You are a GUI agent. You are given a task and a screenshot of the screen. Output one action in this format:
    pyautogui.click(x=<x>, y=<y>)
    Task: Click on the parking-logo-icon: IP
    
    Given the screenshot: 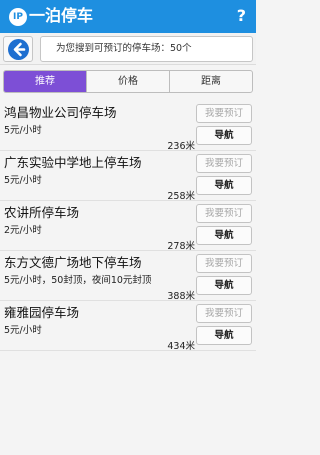 What is the action you would take?
    pyautogui.click(x=18, y=17)
    